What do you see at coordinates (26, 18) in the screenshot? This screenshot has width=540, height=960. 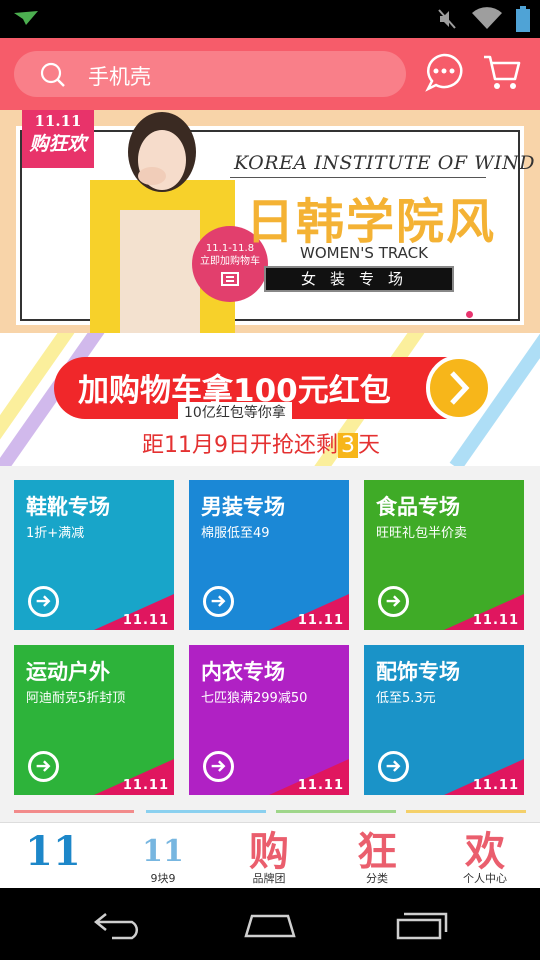 I see `notification-icon` at bounding box center [26, 18].